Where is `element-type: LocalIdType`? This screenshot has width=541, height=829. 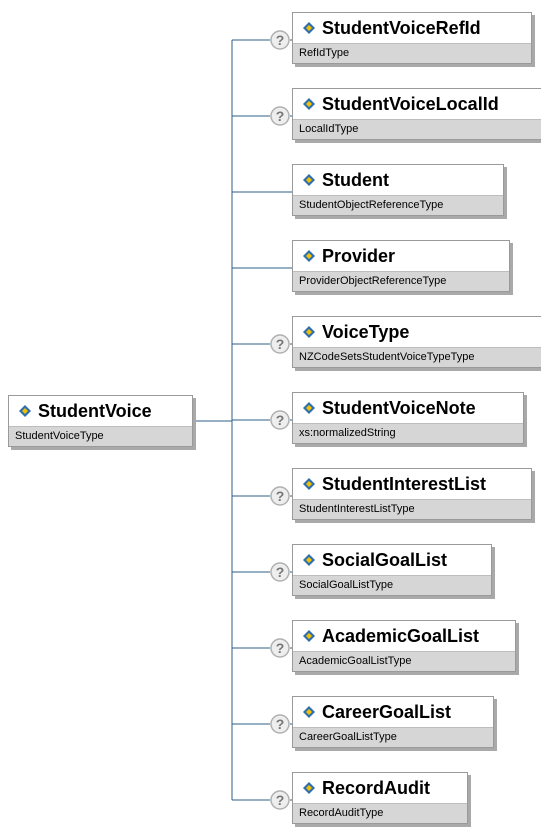
element-type: LocalIdType is located at coordinates (417, 129).